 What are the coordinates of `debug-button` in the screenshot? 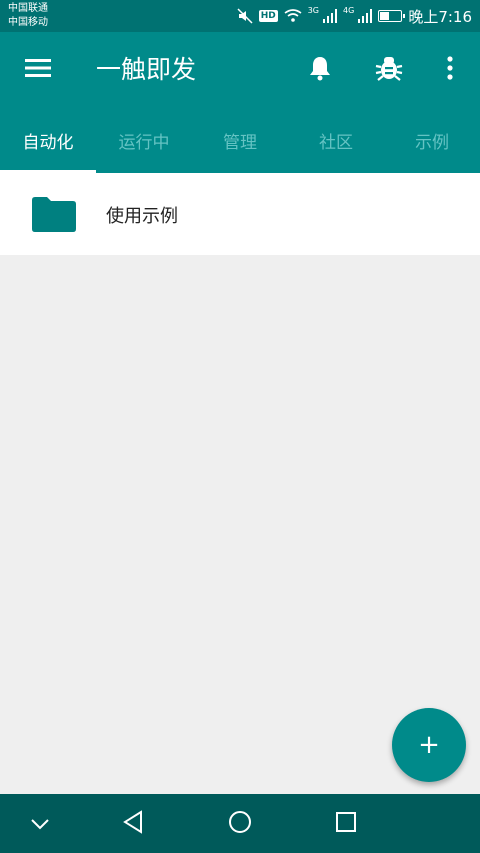 It's located at (389, 70).